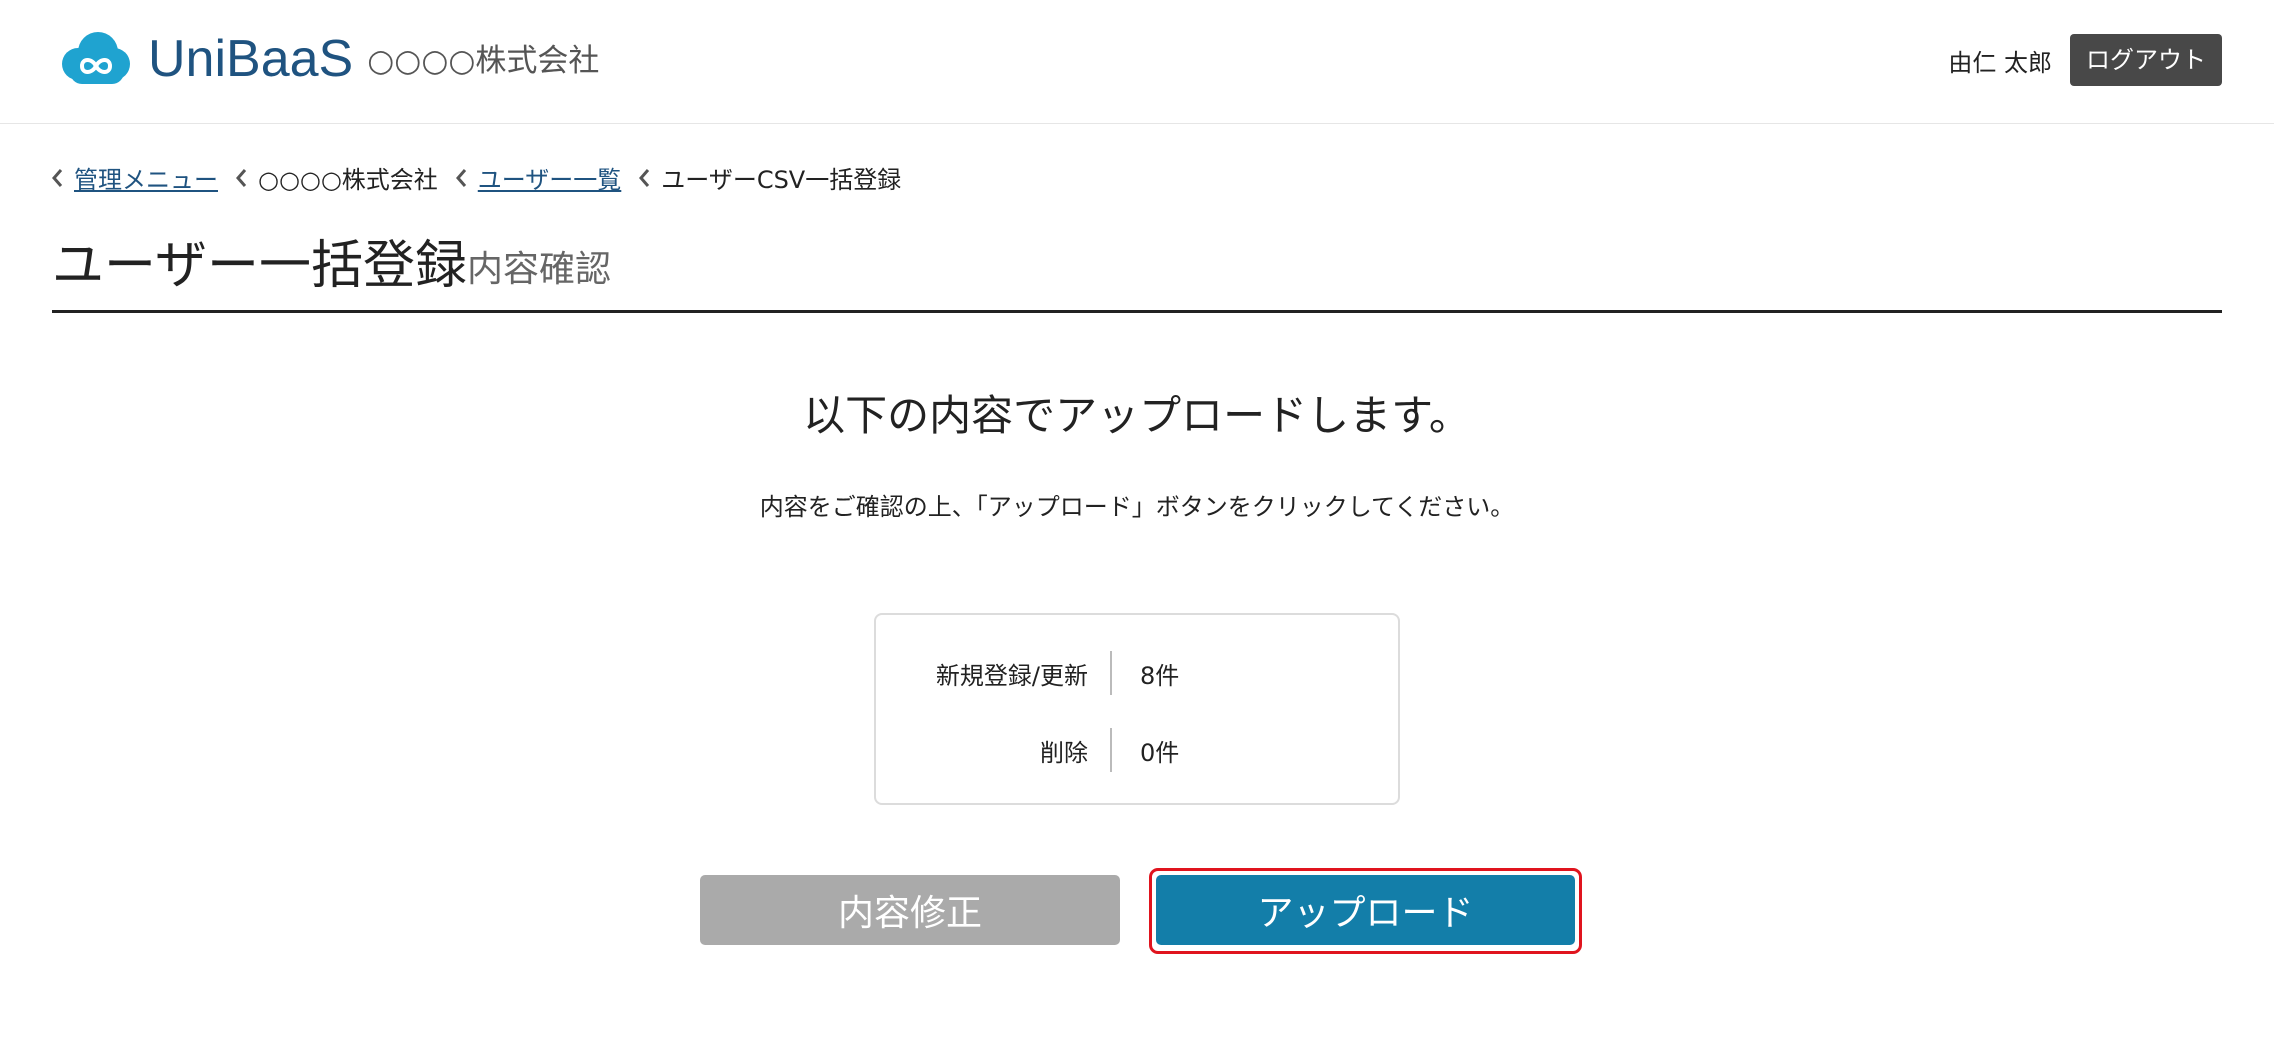 This screenshot has width=2274, height=1041. What do you see at coordinates (910, 910) in the screenshot?
I see `edit-content-button: 内容修正` at bounding box center [910, 910].